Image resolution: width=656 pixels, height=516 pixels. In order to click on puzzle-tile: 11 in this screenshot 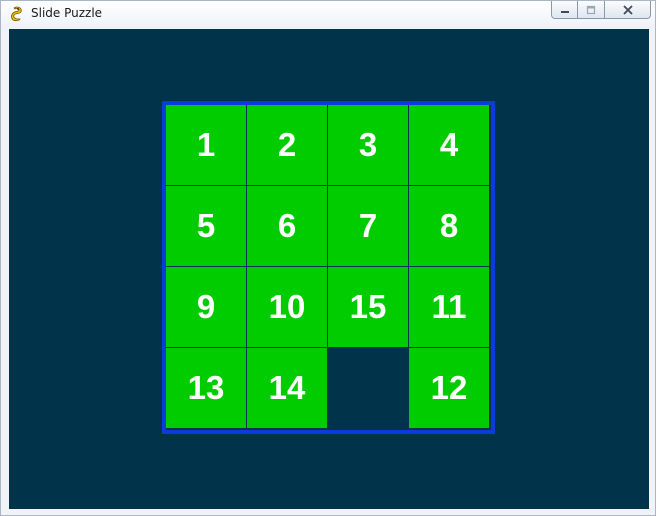, I will do `click(449, 307)`.